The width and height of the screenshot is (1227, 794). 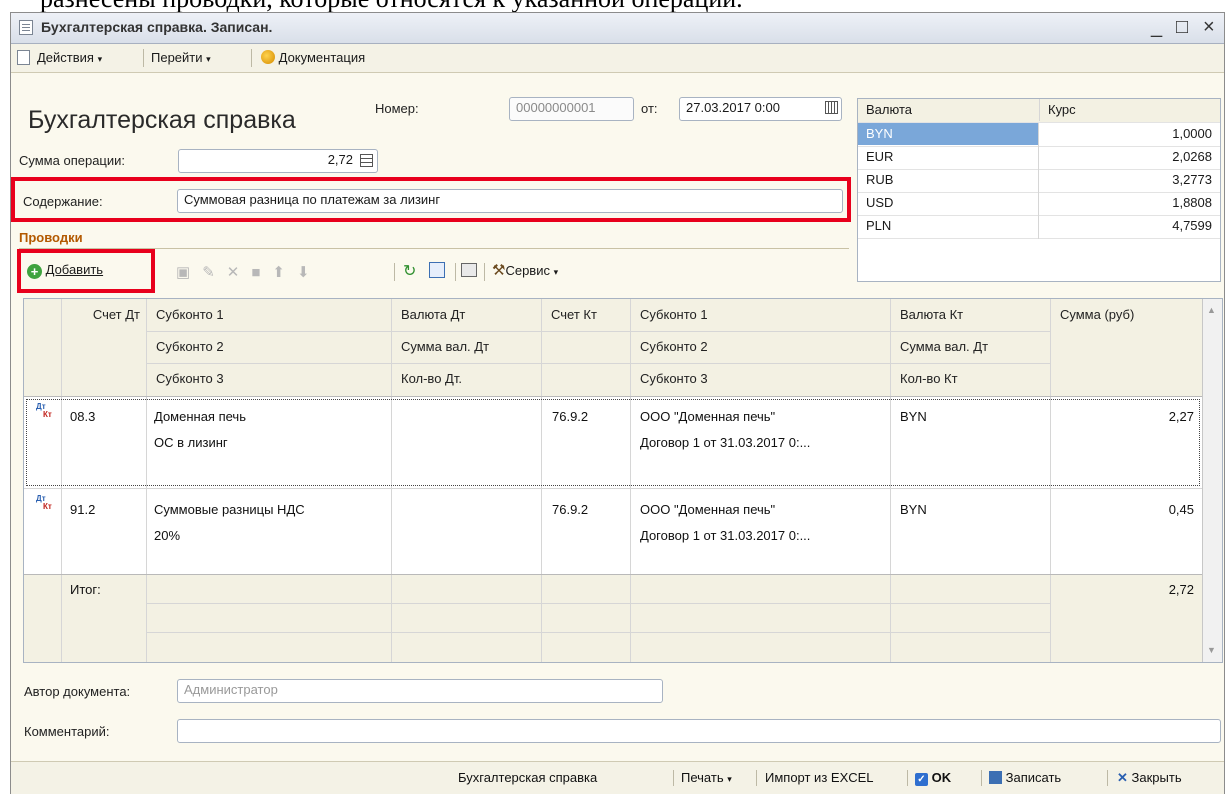 I want to click on document-title: Бухгалтерская справка, so click(x=162, y=120).